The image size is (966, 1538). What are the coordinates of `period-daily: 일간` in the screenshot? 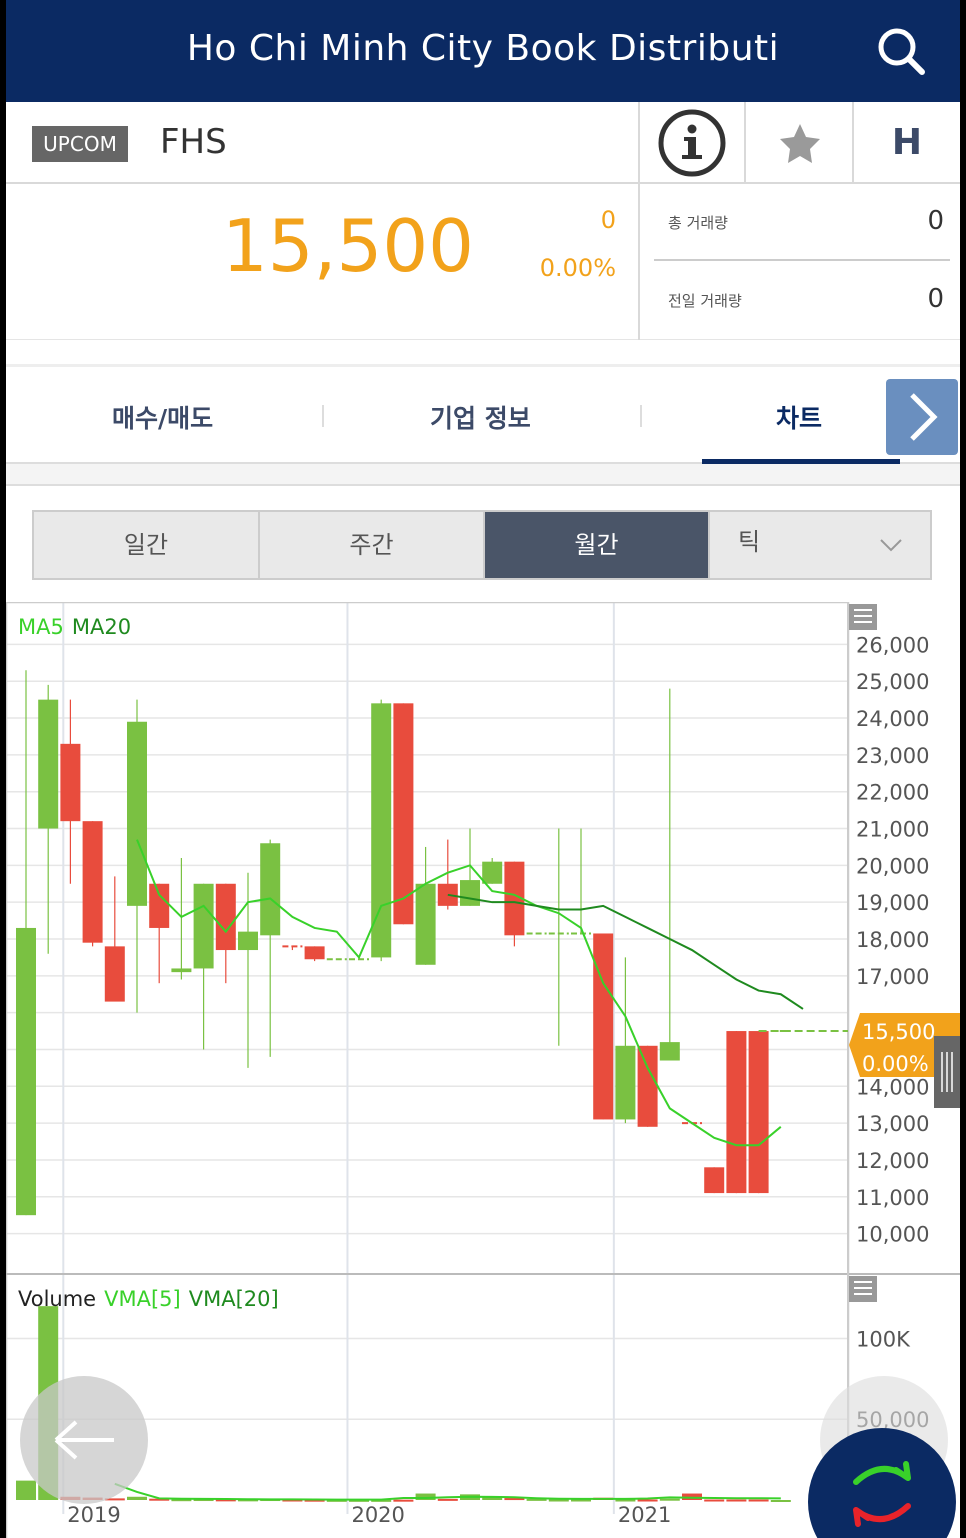 It's located at (147, 545).